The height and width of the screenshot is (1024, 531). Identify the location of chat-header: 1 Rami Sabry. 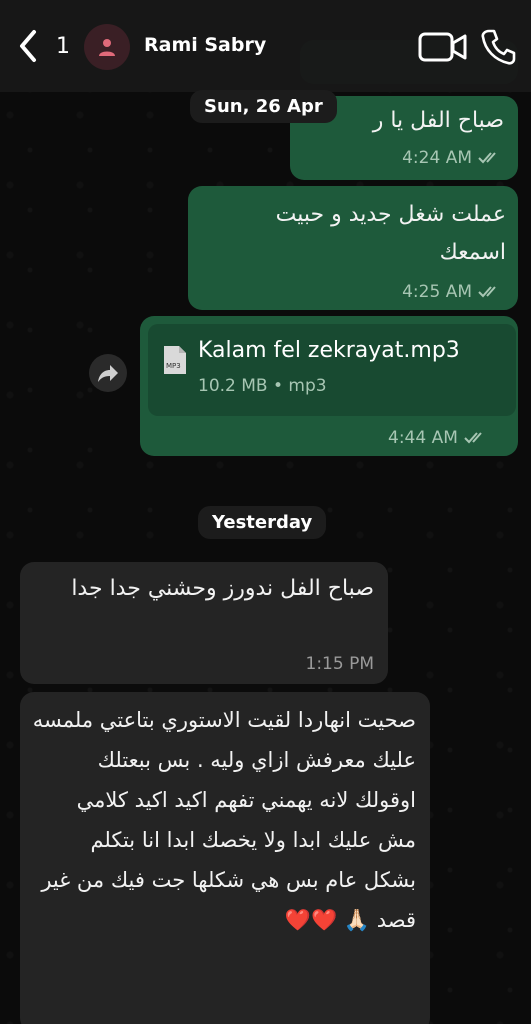
(265, 46).